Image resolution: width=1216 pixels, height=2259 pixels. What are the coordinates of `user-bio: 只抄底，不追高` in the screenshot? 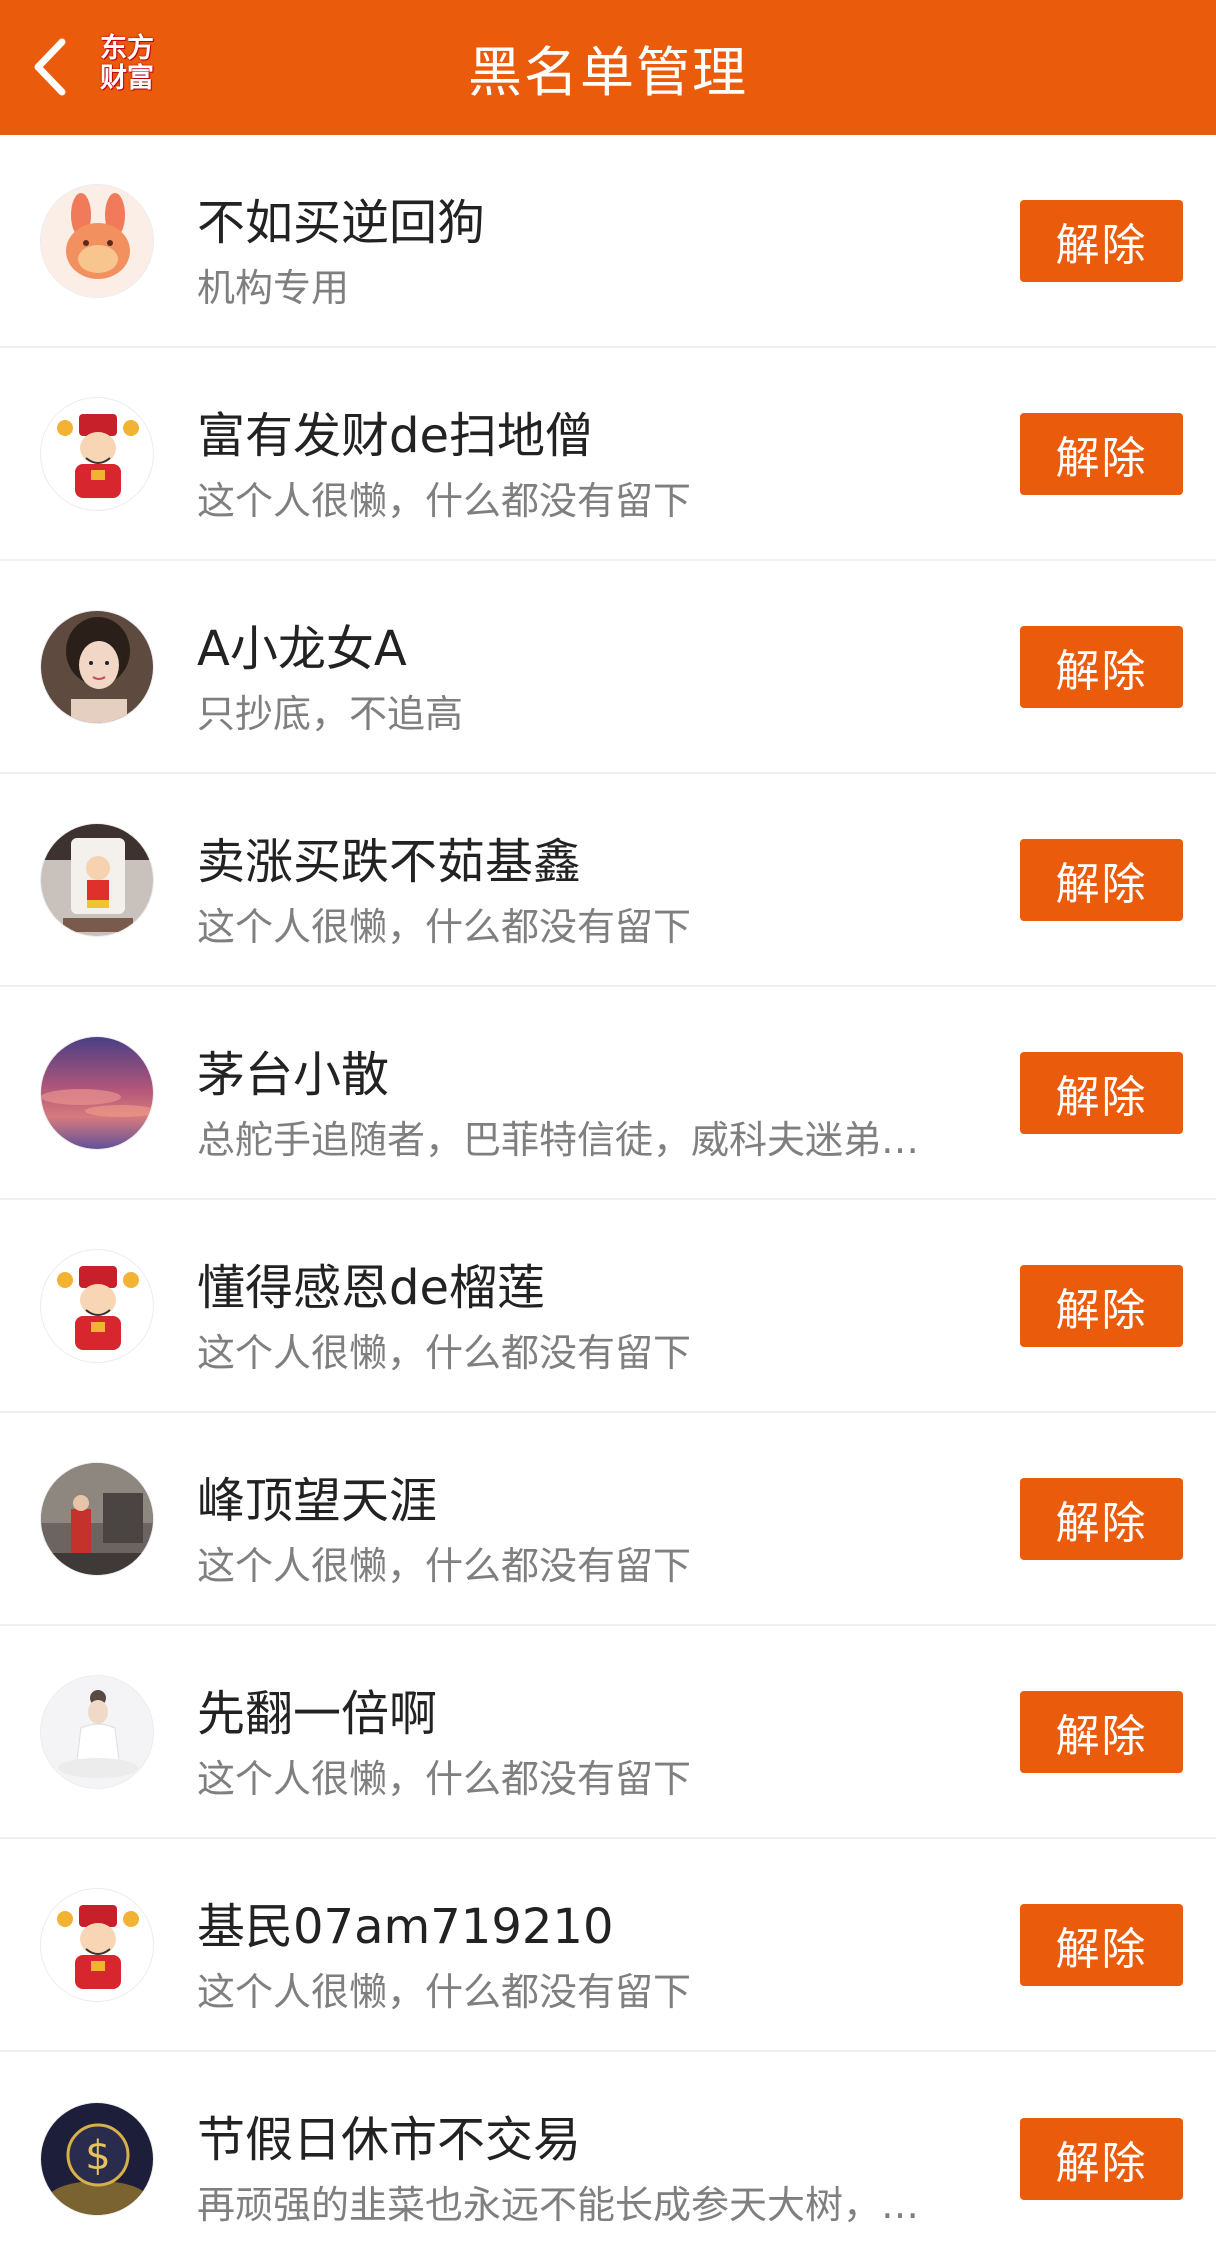 It's located at (330, 714).